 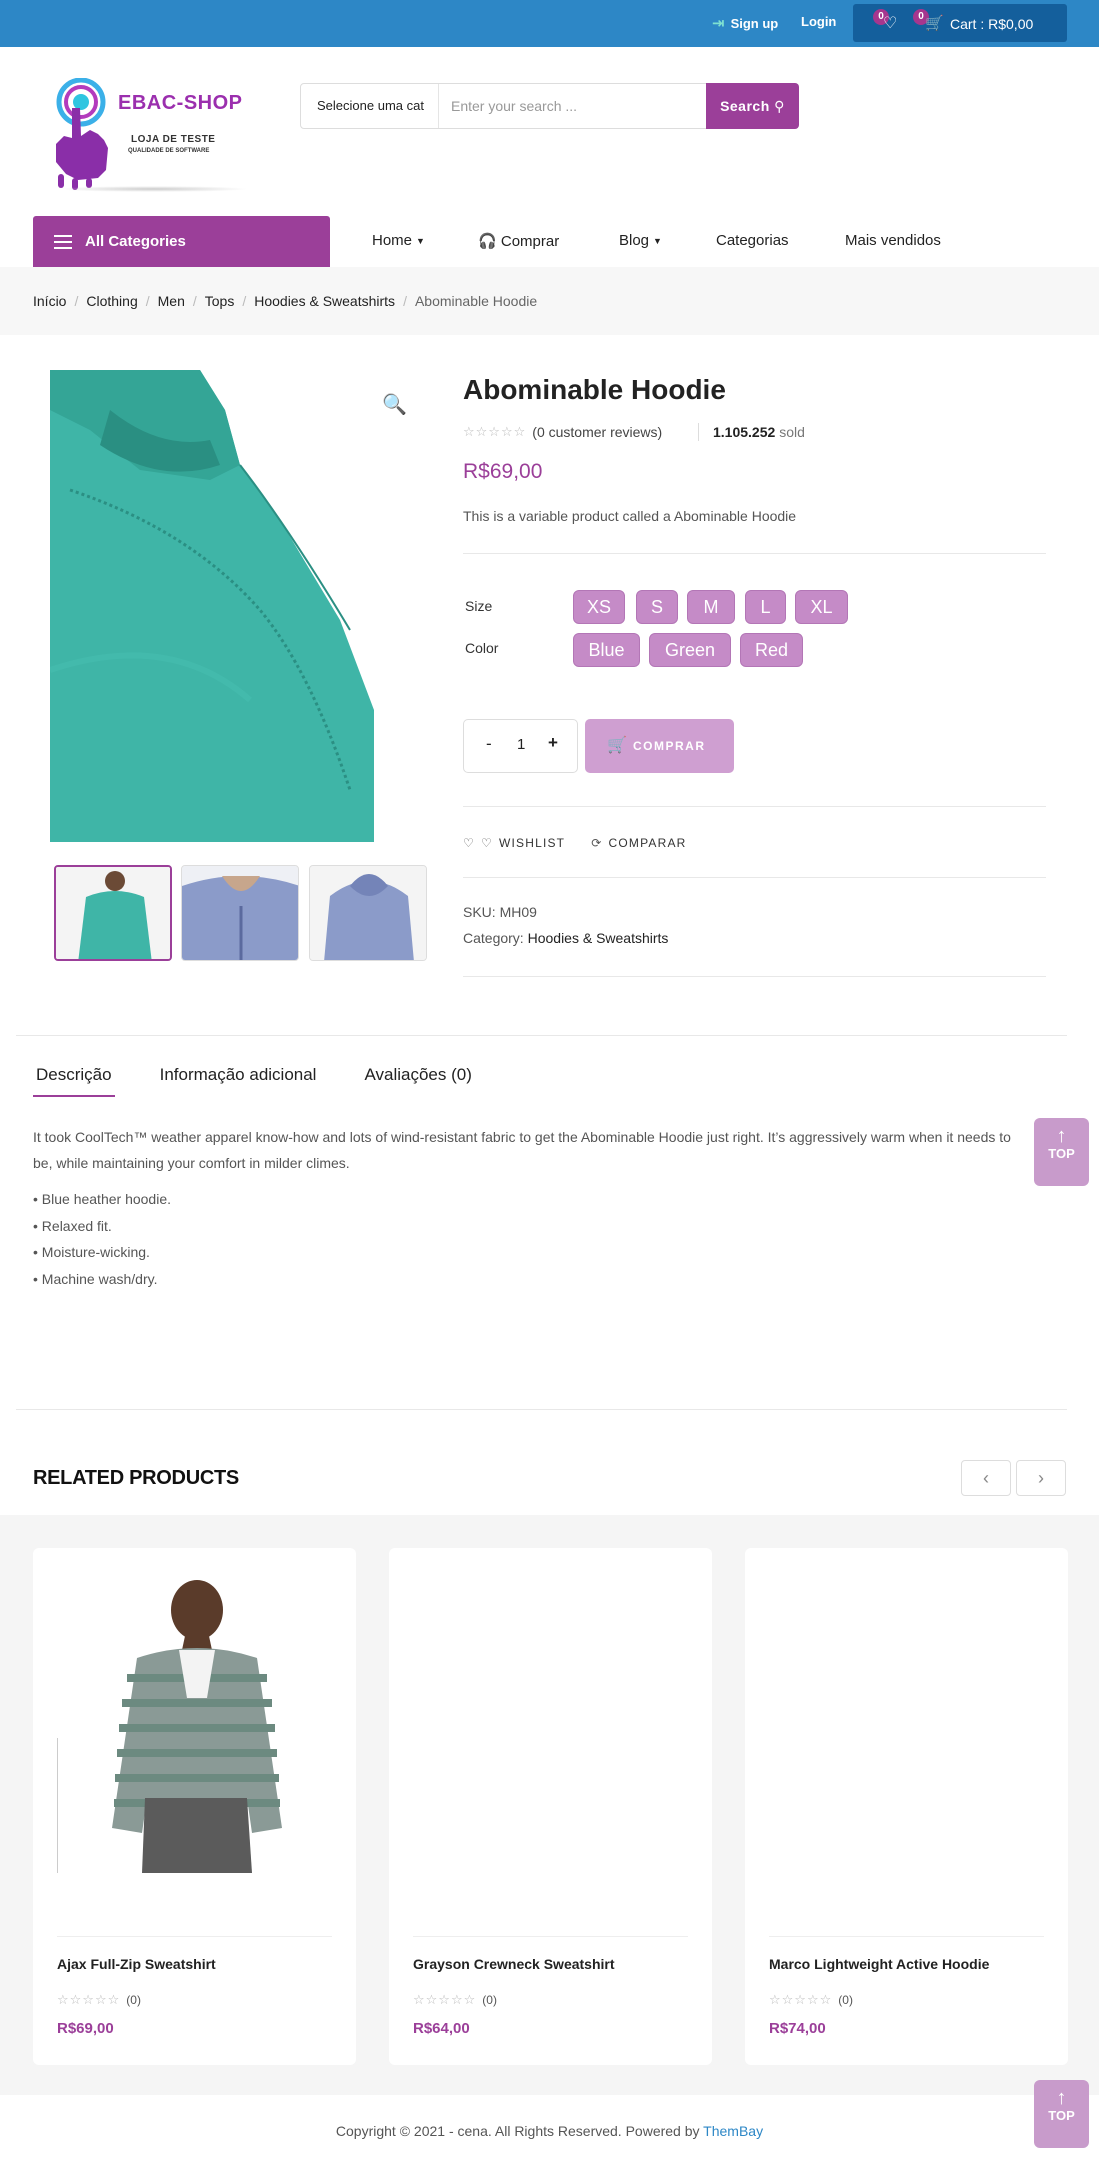 I want to click on heart-icon: ♡, so click(x=486, y=843).